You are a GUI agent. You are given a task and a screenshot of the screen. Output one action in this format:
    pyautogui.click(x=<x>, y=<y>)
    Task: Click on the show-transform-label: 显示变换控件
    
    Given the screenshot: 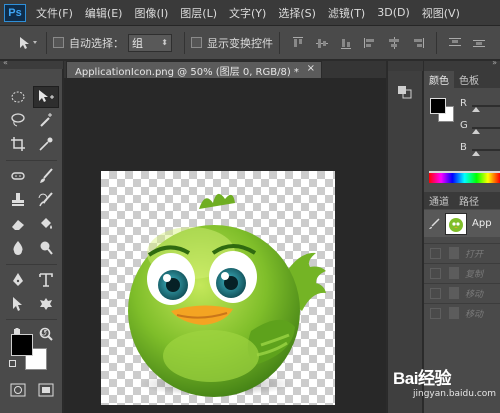 What is the action you would take?
    pyautogui.click(x=240, y=43)
    